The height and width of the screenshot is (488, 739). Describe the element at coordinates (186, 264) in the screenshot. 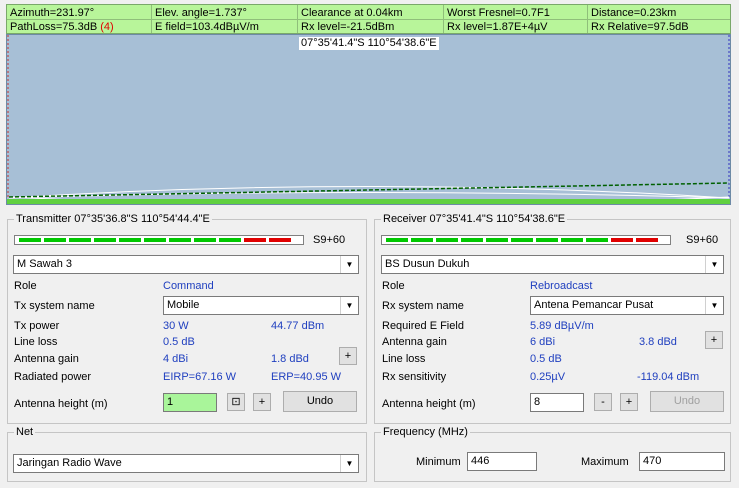

I see `tx-site-select: M Sawah 3 ▼` at that location.